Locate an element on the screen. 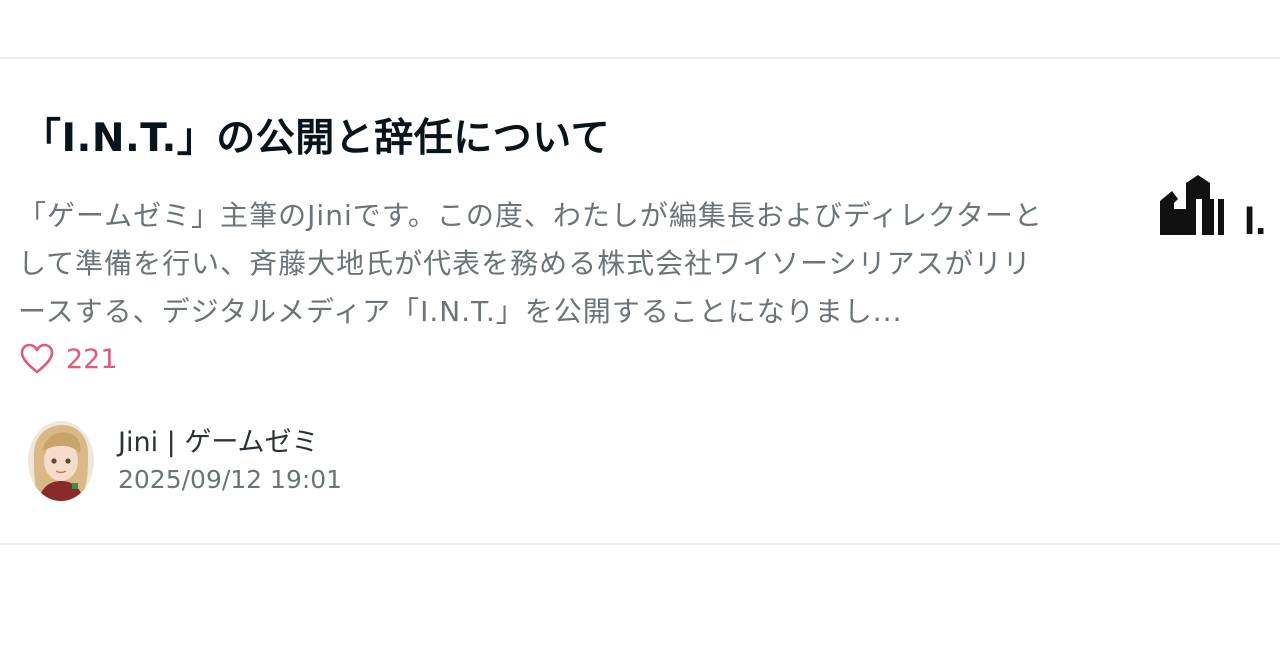 The image size is (1280, 670). like-button: 221 is located at coordinates (69, 359).